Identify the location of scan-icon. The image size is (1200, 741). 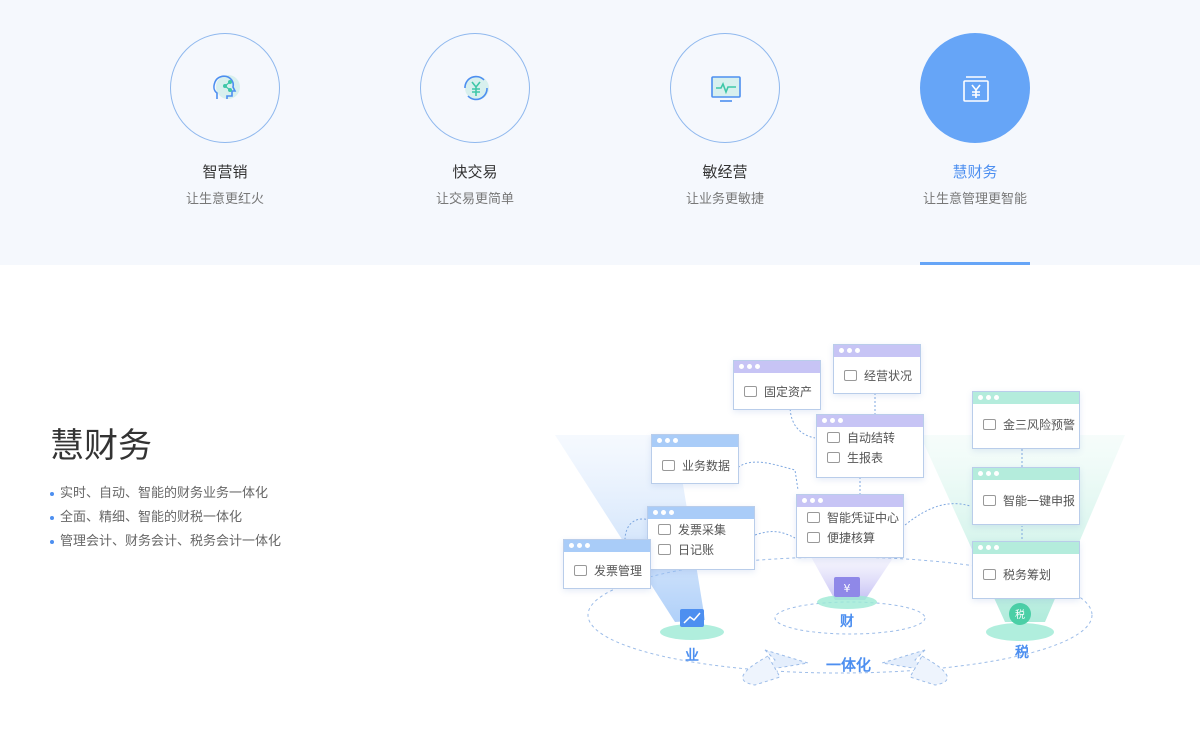
(664, 529).